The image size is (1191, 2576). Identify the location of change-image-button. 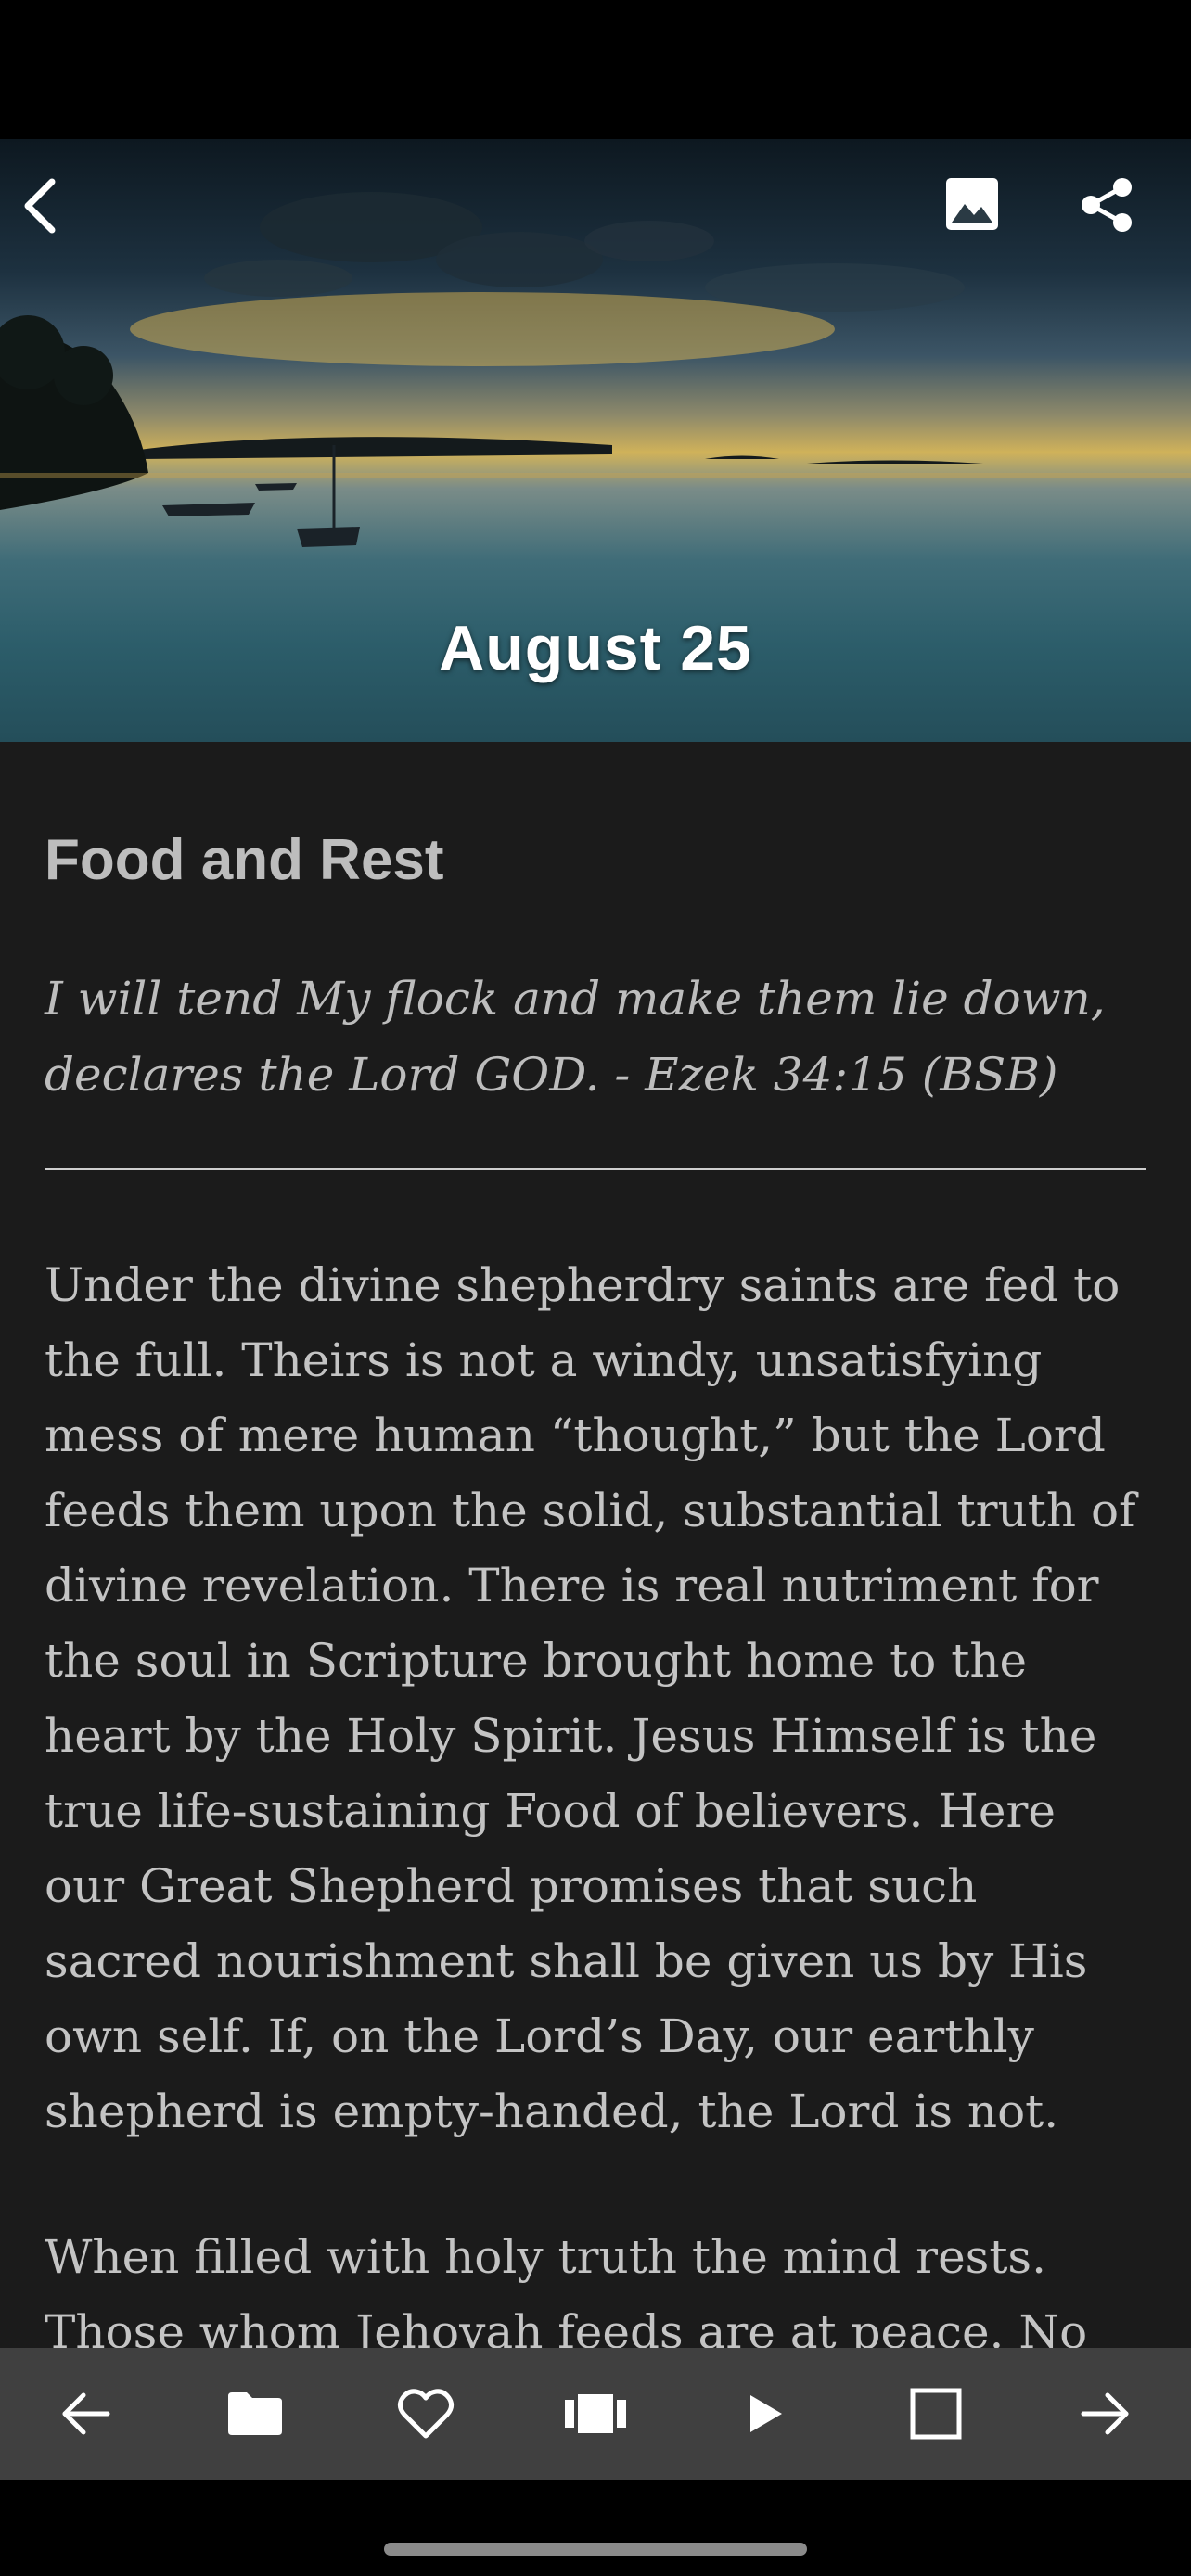
(990, 222).